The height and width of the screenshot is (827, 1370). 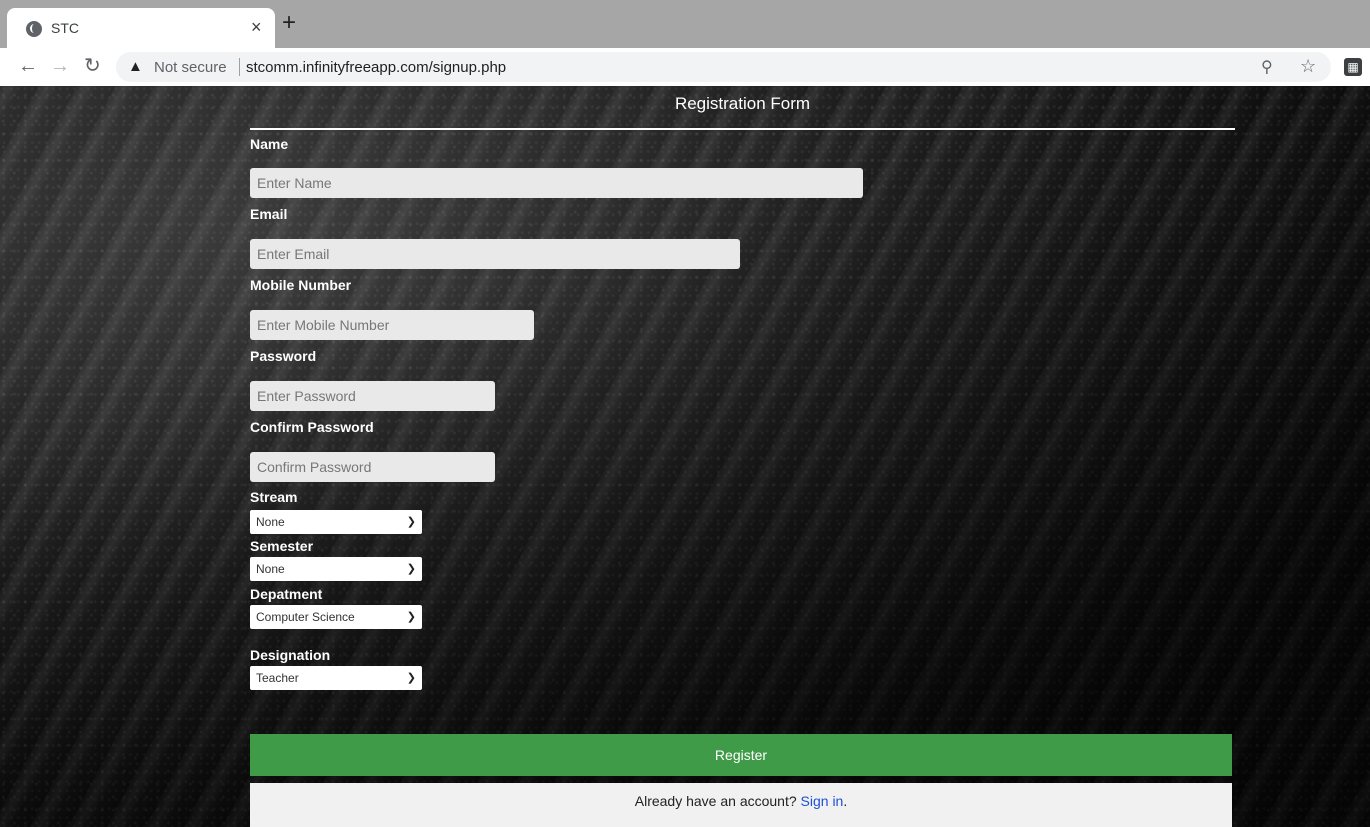 I want to click on forward-arrow-icon: →, so click(x=60, y=66).